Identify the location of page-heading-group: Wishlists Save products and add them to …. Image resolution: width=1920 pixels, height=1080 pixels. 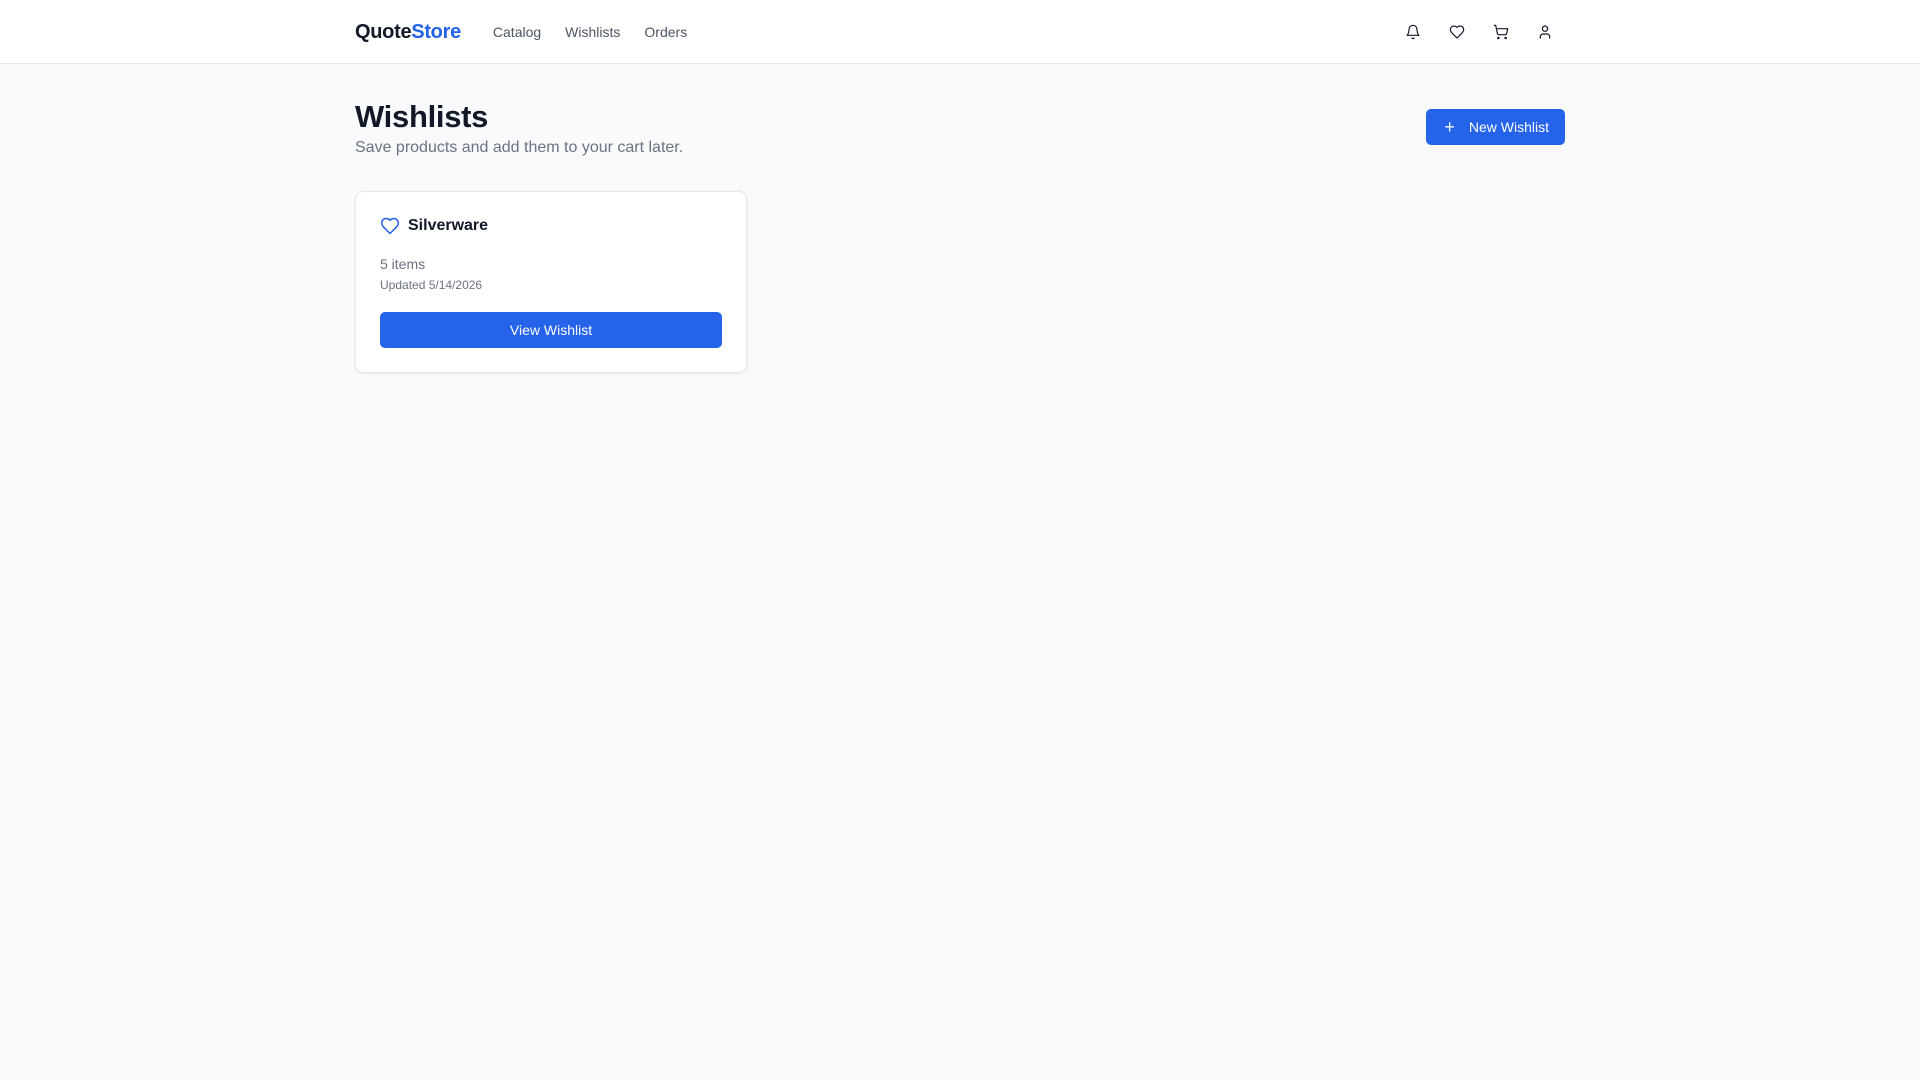
(519, 127).